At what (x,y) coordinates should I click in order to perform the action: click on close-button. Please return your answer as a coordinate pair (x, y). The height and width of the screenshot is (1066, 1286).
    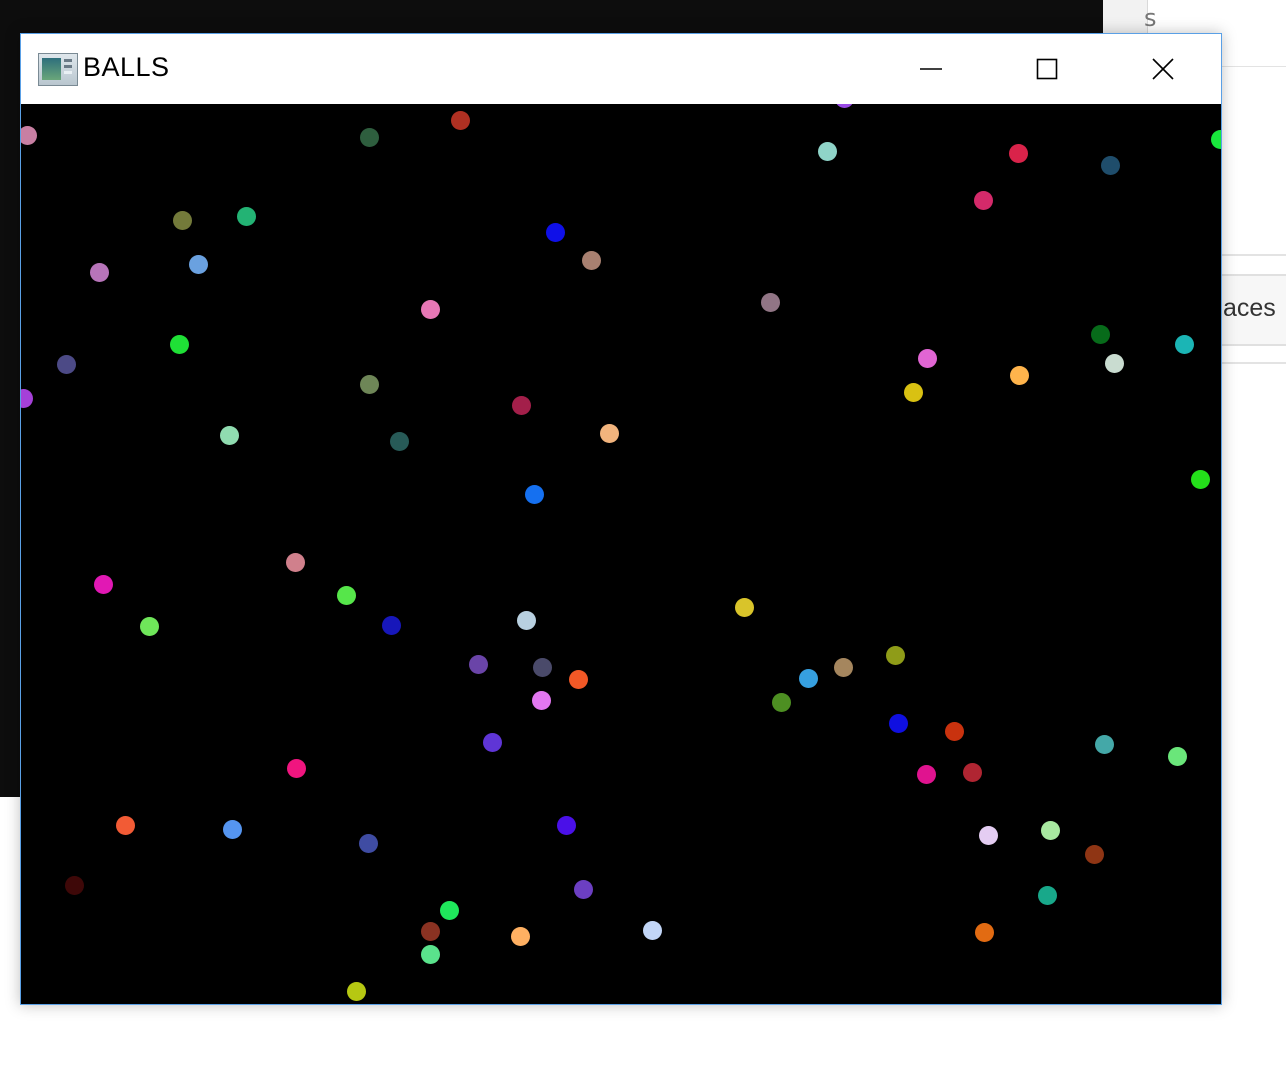
    Looking at the image, I should click on (1163, 69).